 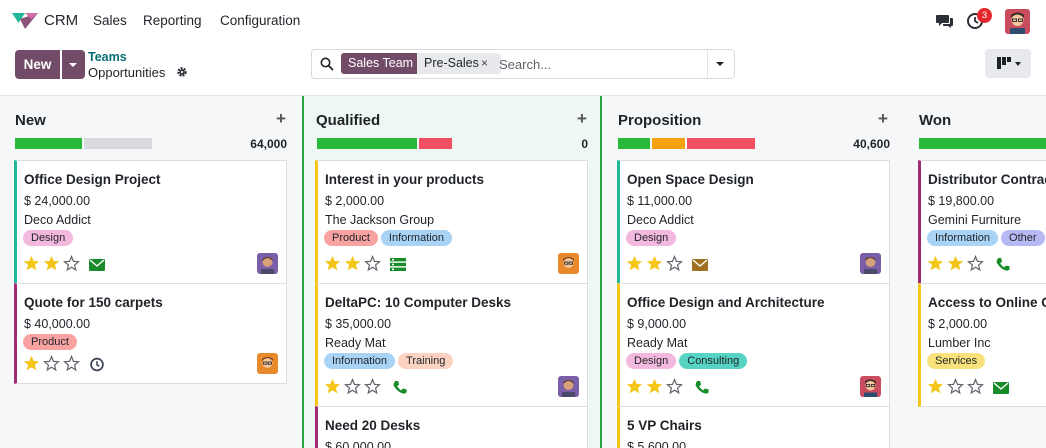 I want to click on card-title: 5 VP Chairs, so click(x=664, y=425).